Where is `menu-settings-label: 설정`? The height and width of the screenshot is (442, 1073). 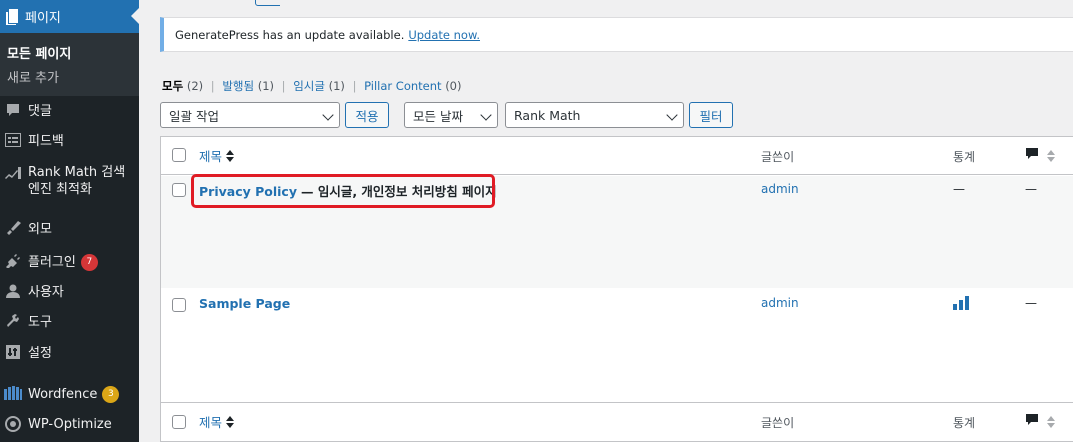 menu-settings-label: 설정 is located at coordinates (40, 353).